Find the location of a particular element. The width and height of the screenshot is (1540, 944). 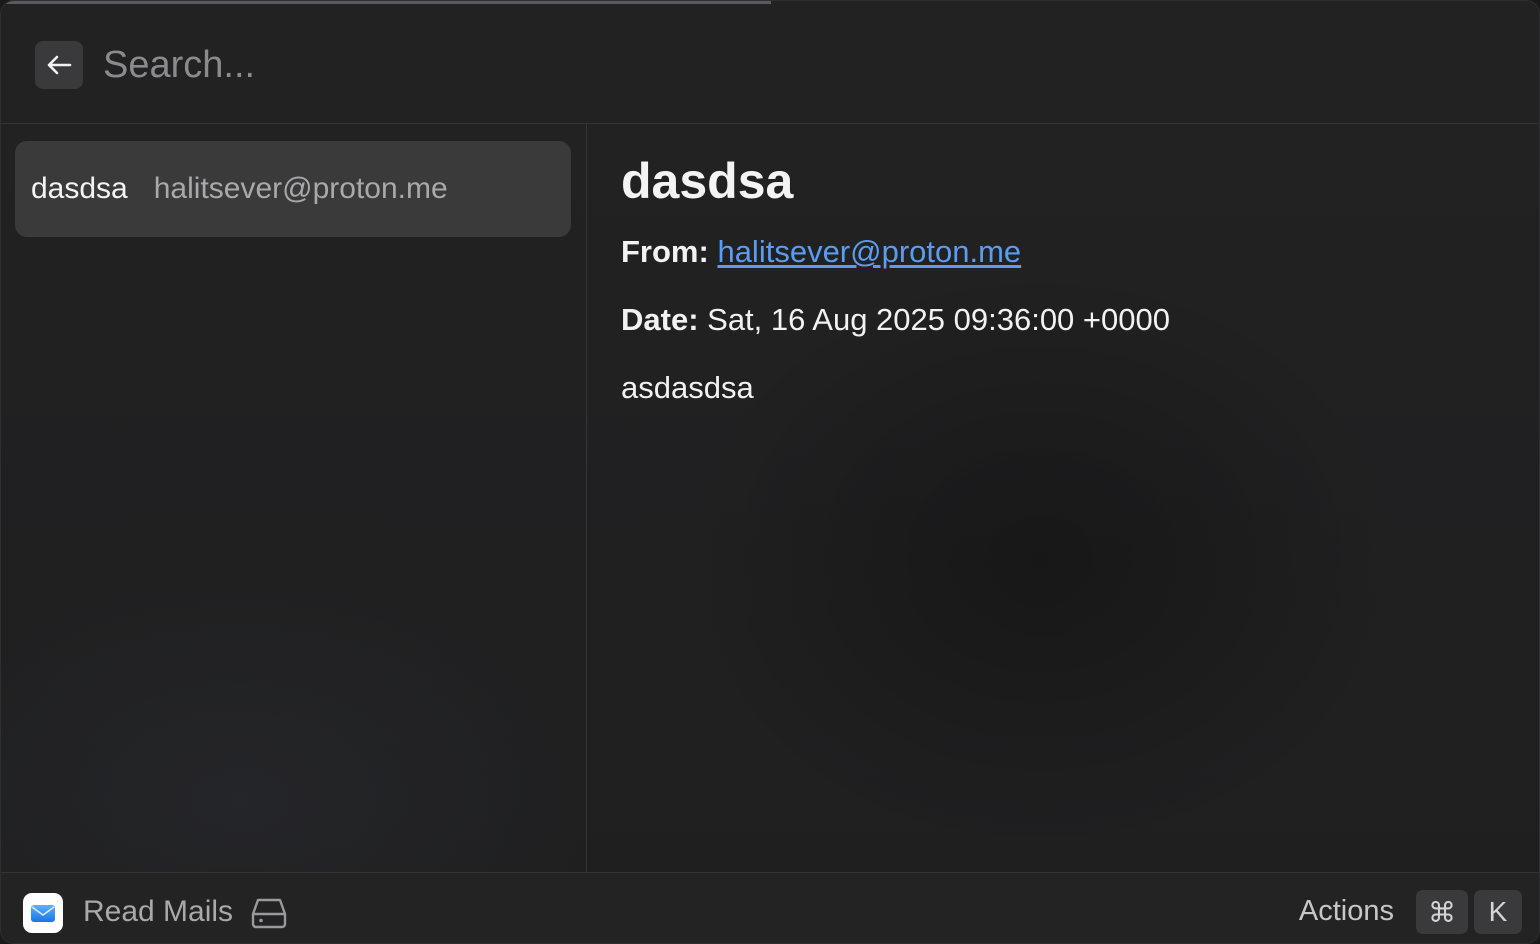

arrow-left-icon is located at coordinates (59, 65).